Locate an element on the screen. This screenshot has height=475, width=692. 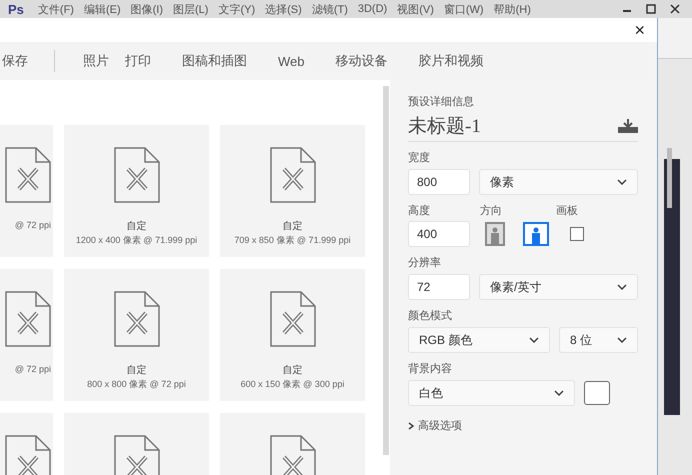
preset-card: 自定 1200 x 400 像素 @ 71.999 ppi is located at coordinates (136, 191).